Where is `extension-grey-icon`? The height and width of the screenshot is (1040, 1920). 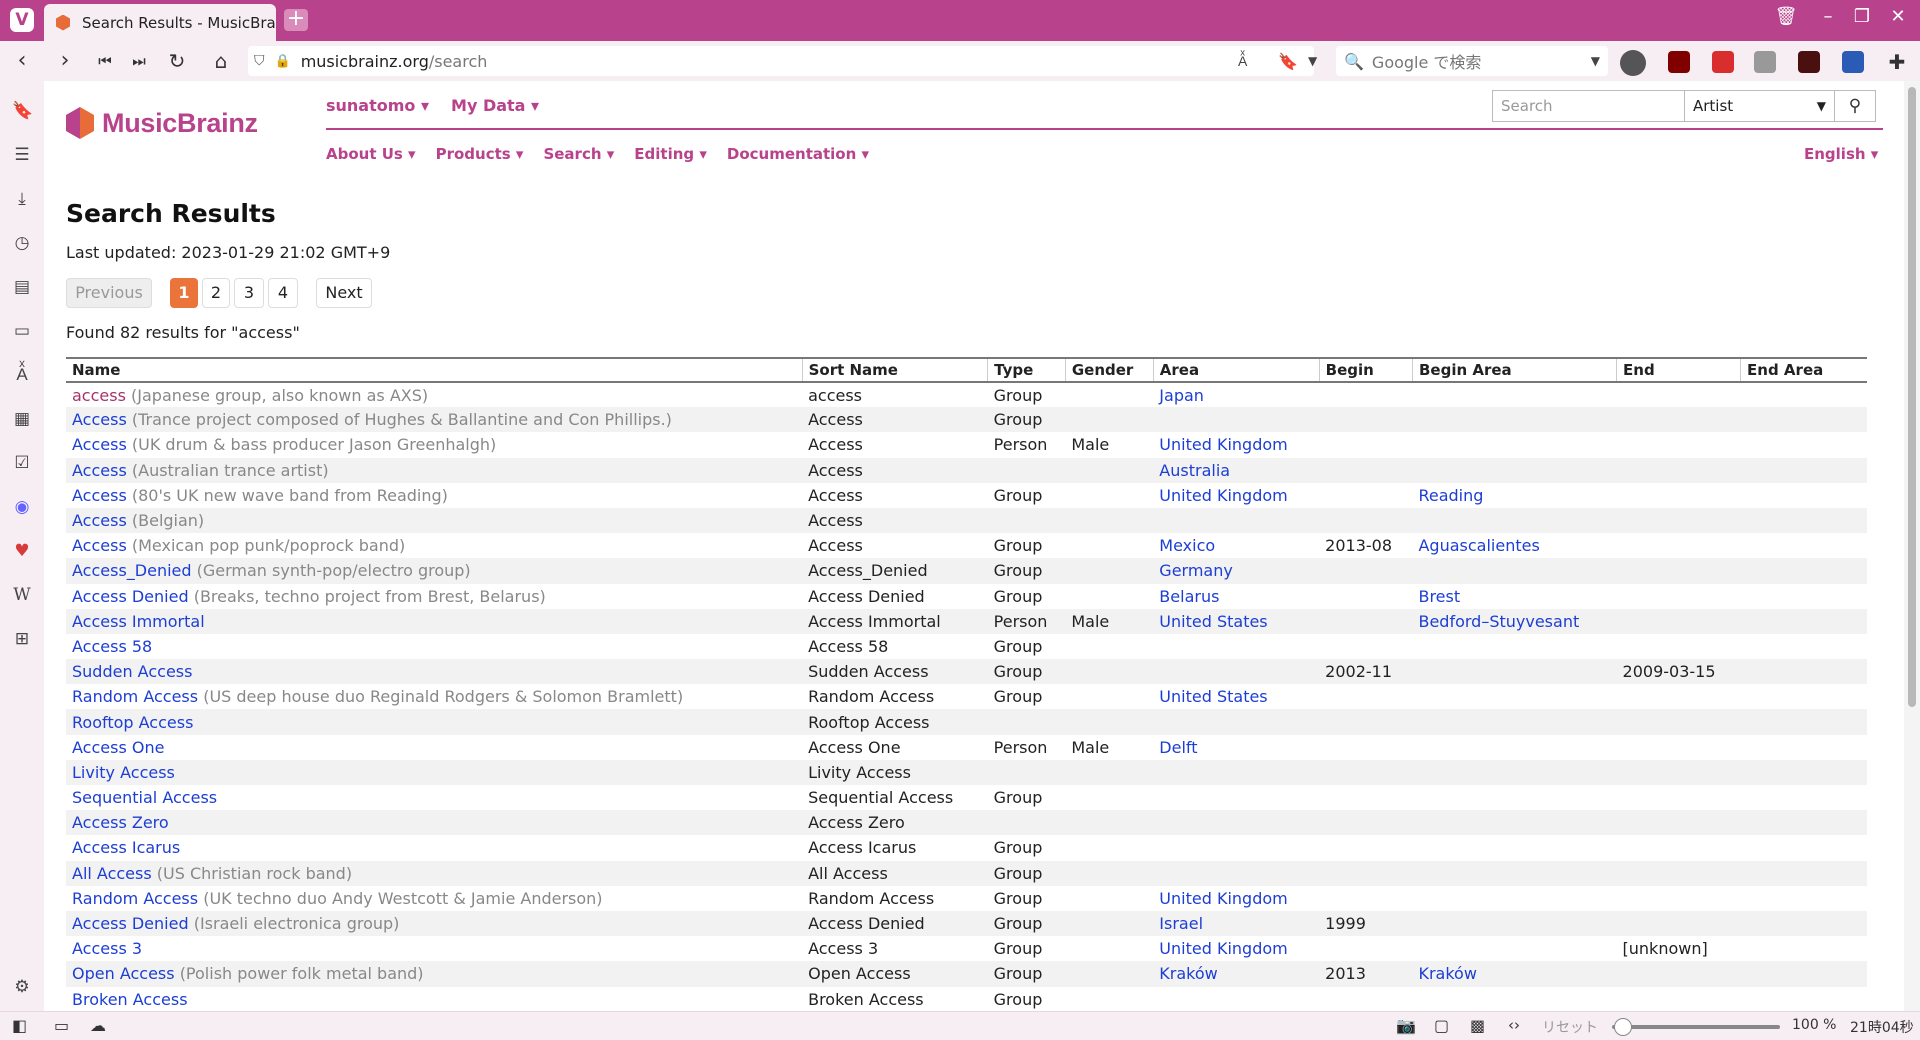
extension-grey-icon is located at coordinates (1765, 62).